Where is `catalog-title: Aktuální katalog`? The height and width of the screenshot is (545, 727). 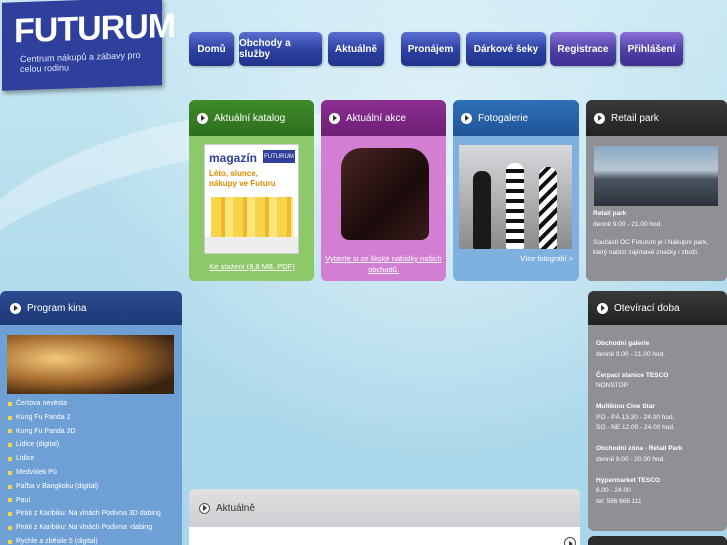
catalog-title: Aktuální katalog is located at coordinates (250, 118).